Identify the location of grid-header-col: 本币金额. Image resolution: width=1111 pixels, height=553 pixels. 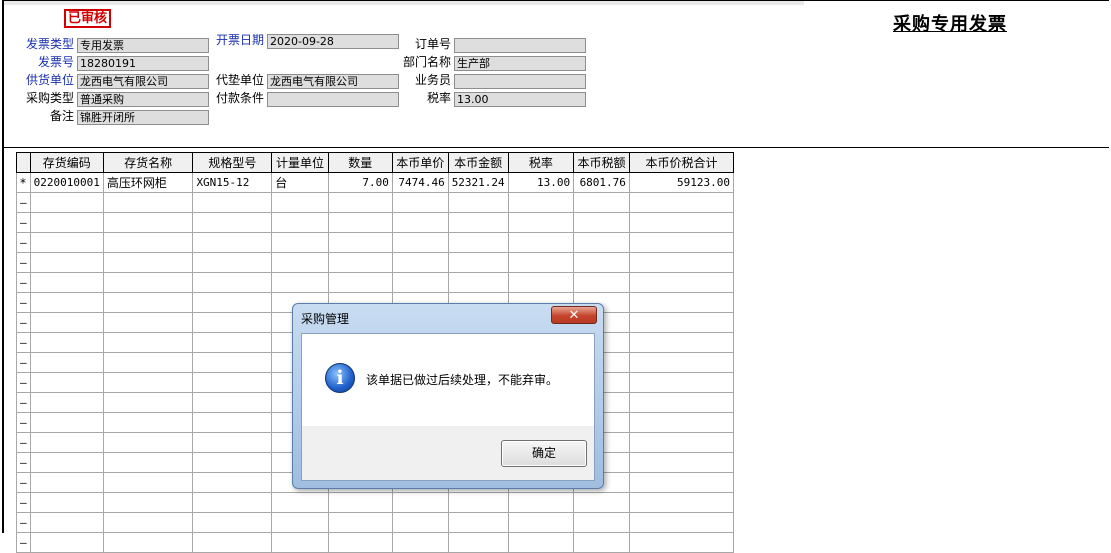
(478, 162).